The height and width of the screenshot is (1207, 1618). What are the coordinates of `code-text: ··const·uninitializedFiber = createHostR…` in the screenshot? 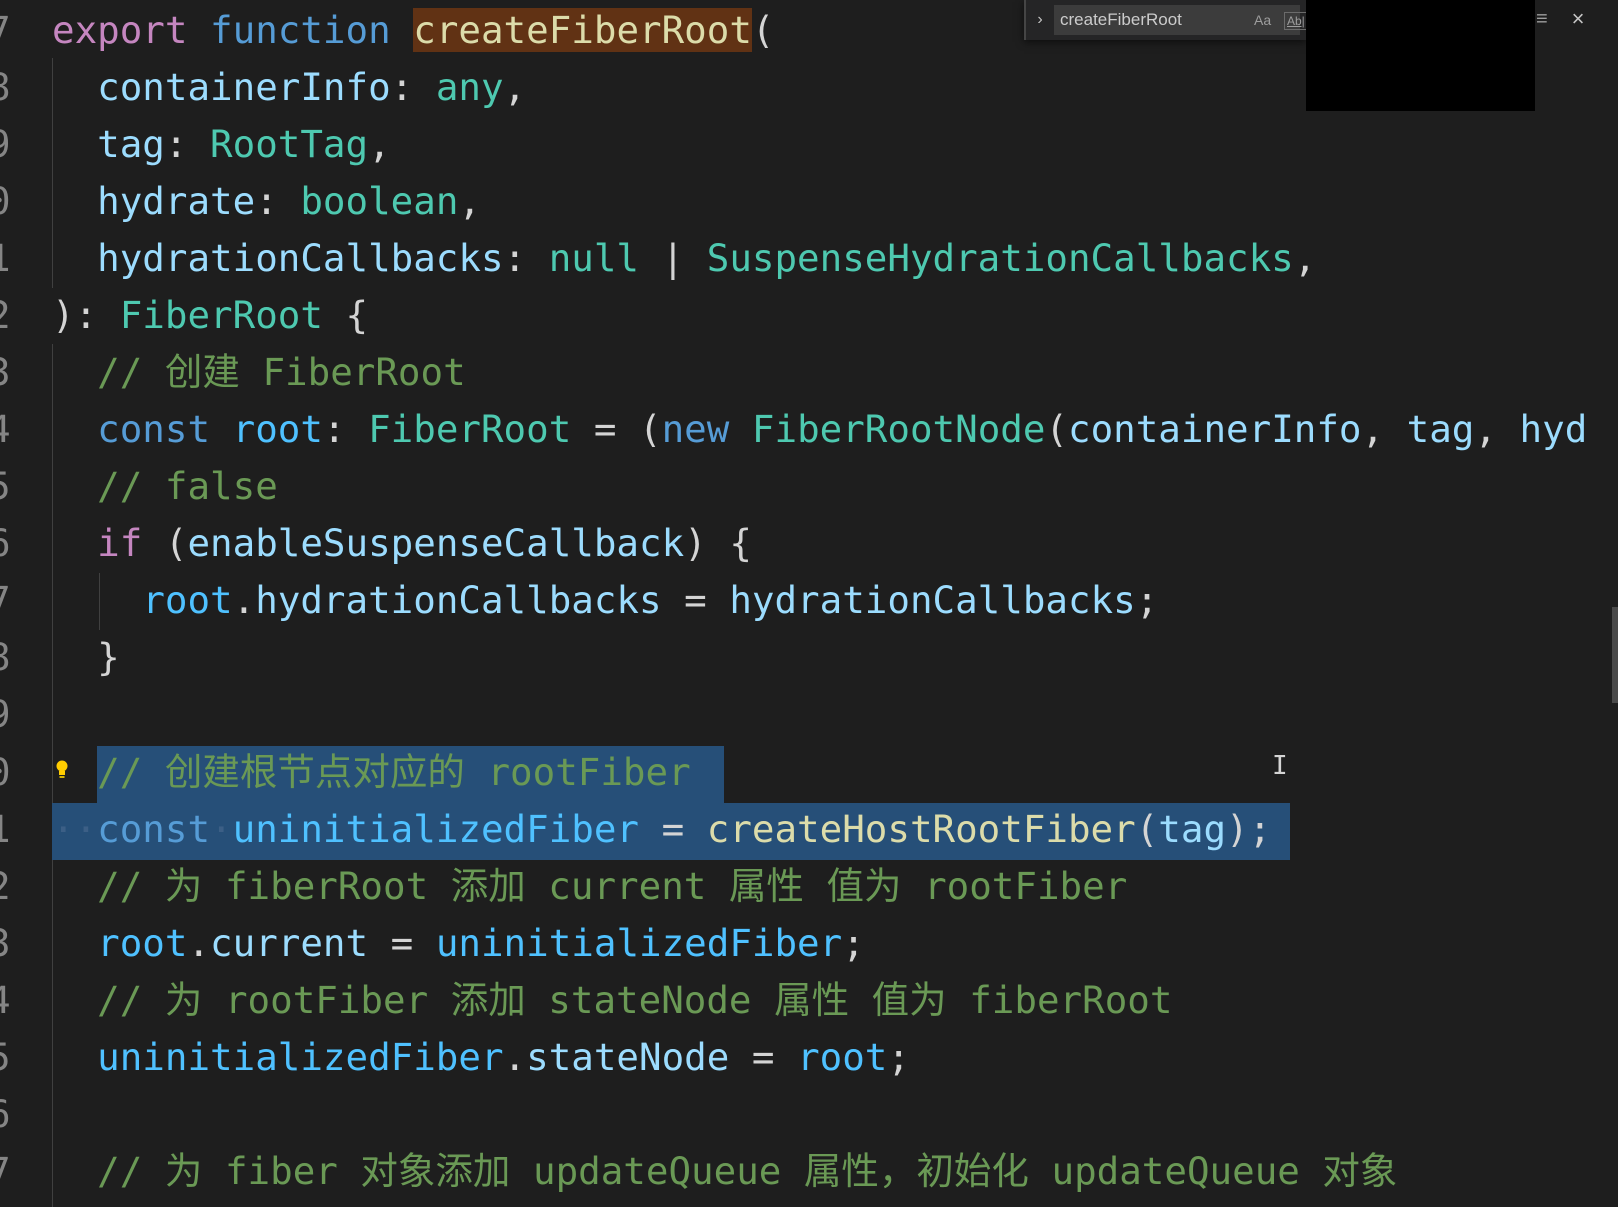 It's located at (662, 829).